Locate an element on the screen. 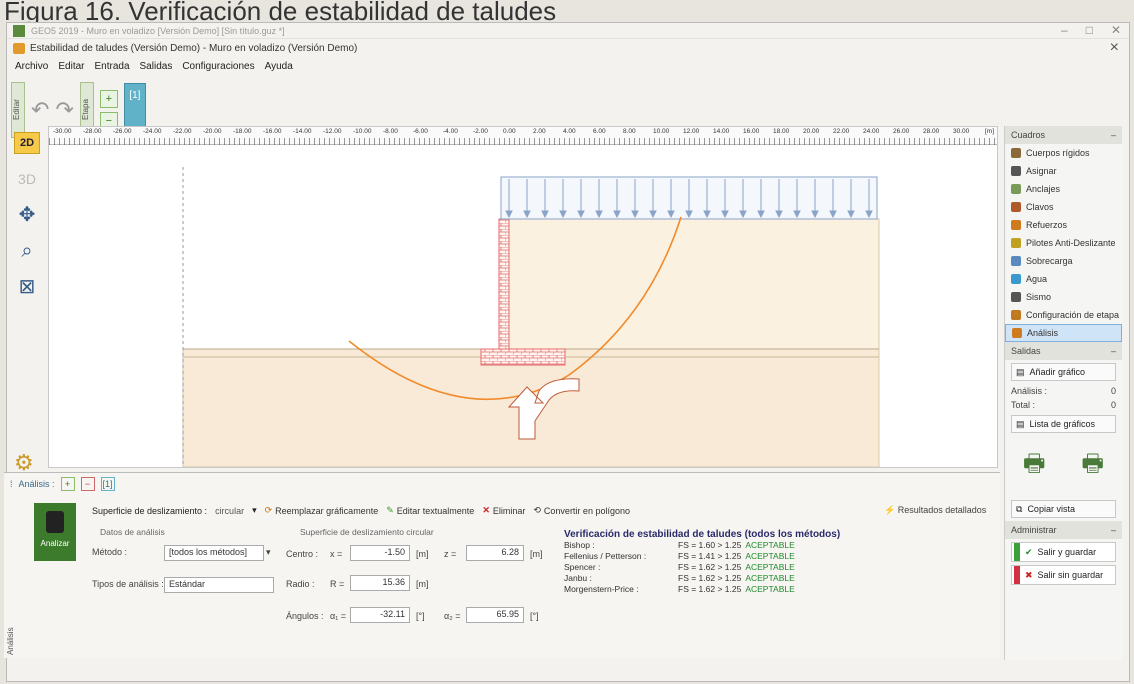 Image resolution: width=1134 pixels, height=684 pixels. print-icon: 🖶 is located at coordinates (1034, 466).